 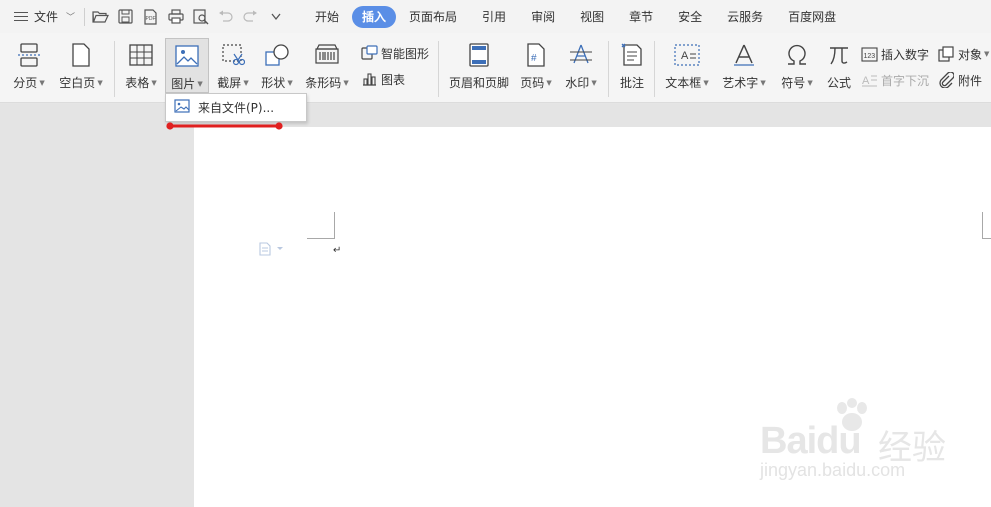 I want to click on text-box-button: A 文本框 ▼, so click(x=687, y=66).